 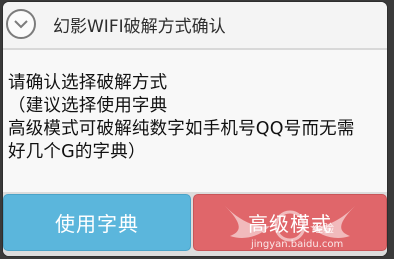 I want to click on watermark-brand: 经验, so click(x=323, y=228).